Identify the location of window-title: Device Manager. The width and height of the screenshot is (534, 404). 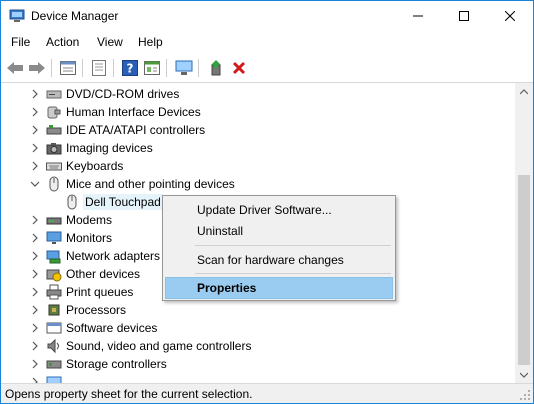
(75, 16).